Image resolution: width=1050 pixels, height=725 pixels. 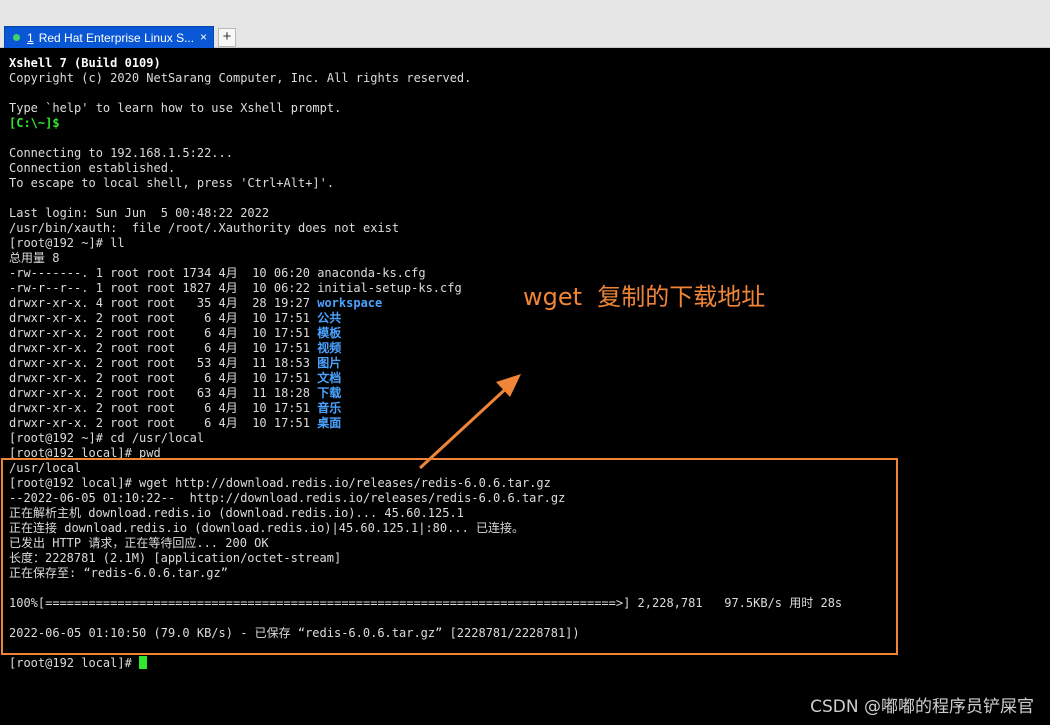 I want to click on annotation-arrow-icon, so click(x=469, y=422).